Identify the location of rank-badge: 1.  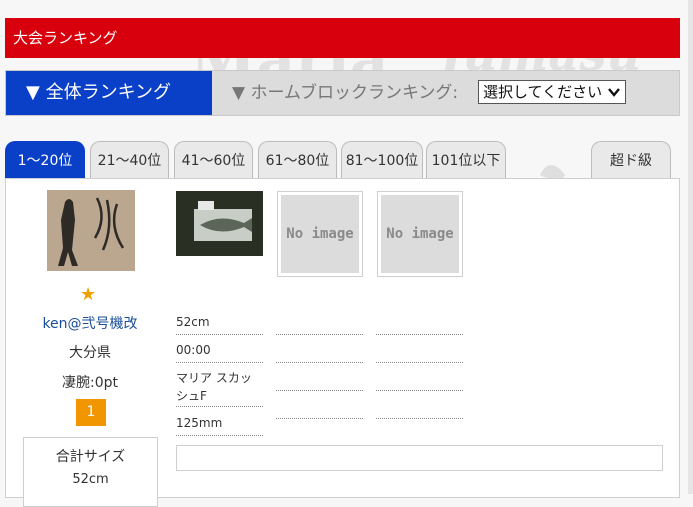
(91, 412).